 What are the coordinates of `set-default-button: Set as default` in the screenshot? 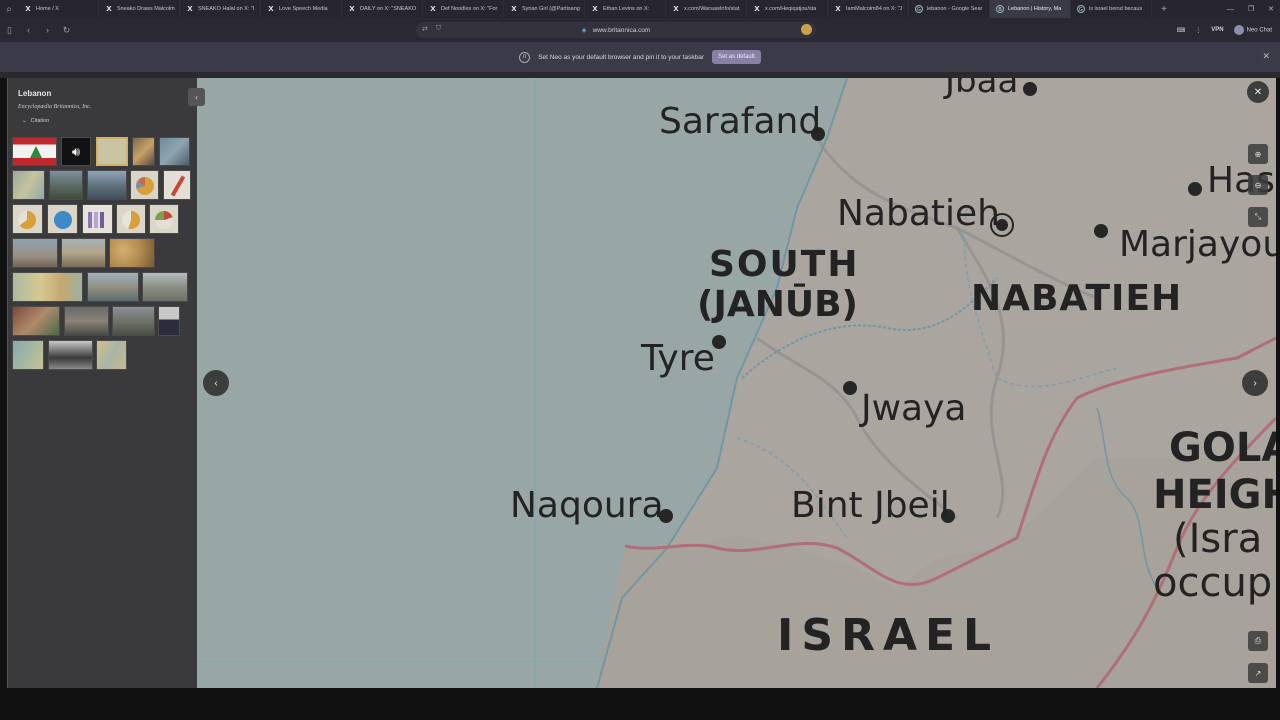 It's located at (736, 57).